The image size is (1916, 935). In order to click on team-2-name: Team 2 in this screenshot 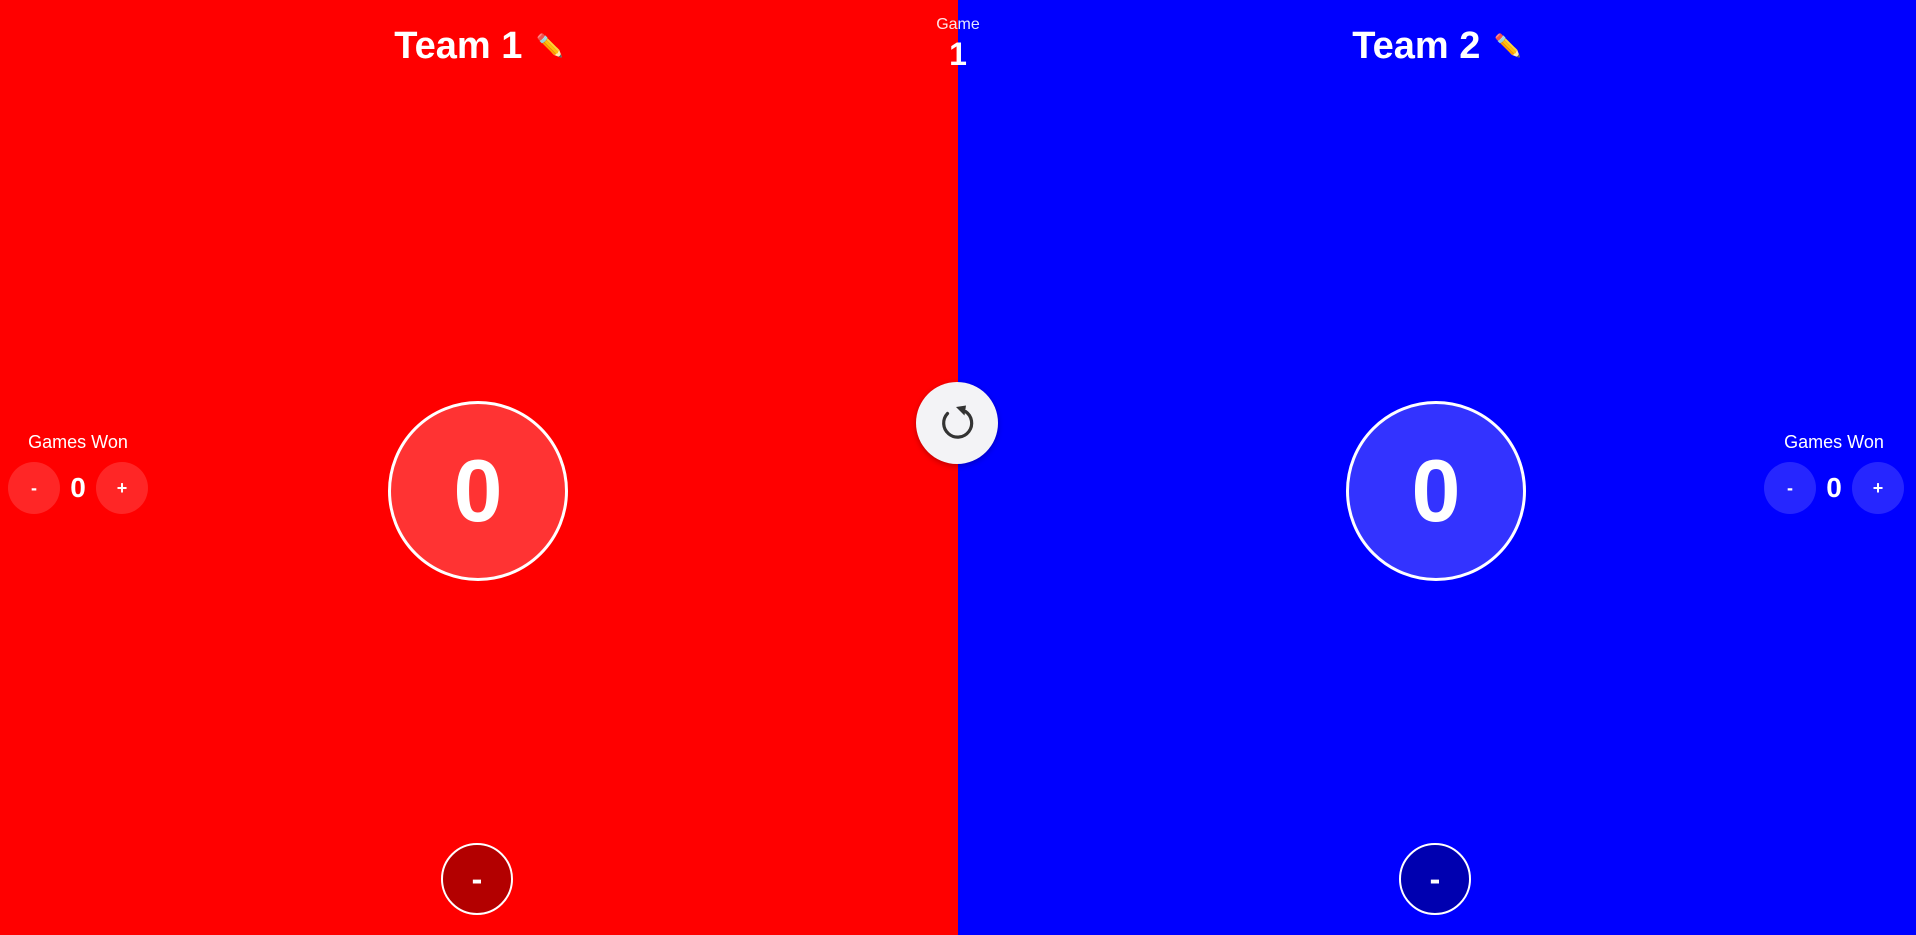, I will do `click(1416, 46)`.